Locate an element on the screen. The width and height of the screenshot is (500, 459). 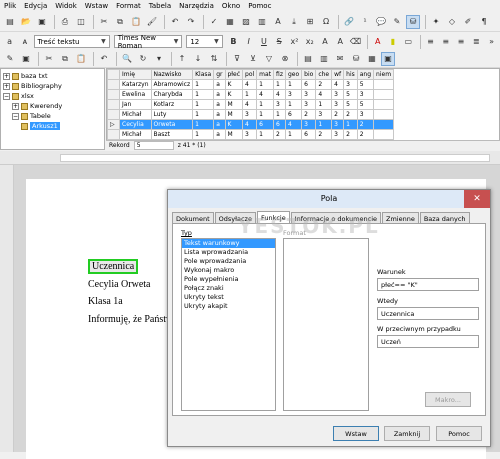
column-header: ang is located at coordinates (365, 74).